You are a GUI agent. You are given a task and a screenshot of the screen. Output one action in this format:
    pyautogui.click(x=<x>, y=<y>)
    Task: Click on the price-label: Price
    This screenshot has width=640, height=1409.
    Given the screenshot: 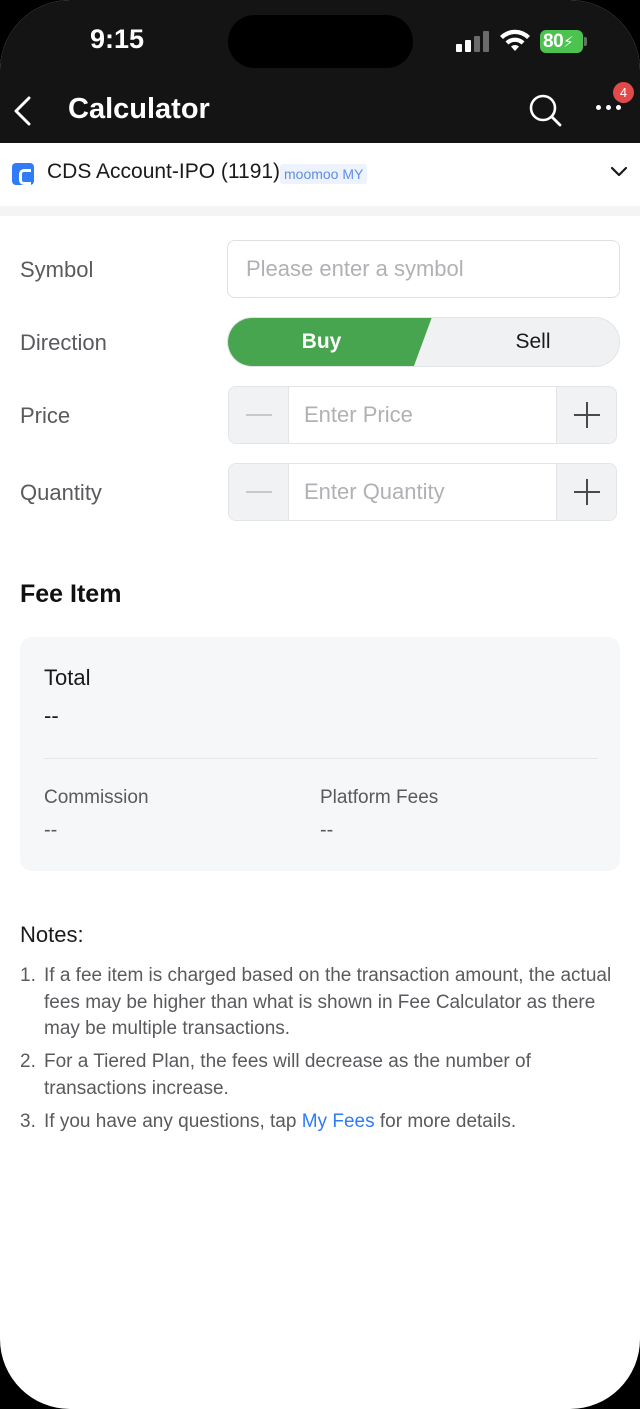 What is the action you would take?
    pyautogui.click(x=45, y=415)
    